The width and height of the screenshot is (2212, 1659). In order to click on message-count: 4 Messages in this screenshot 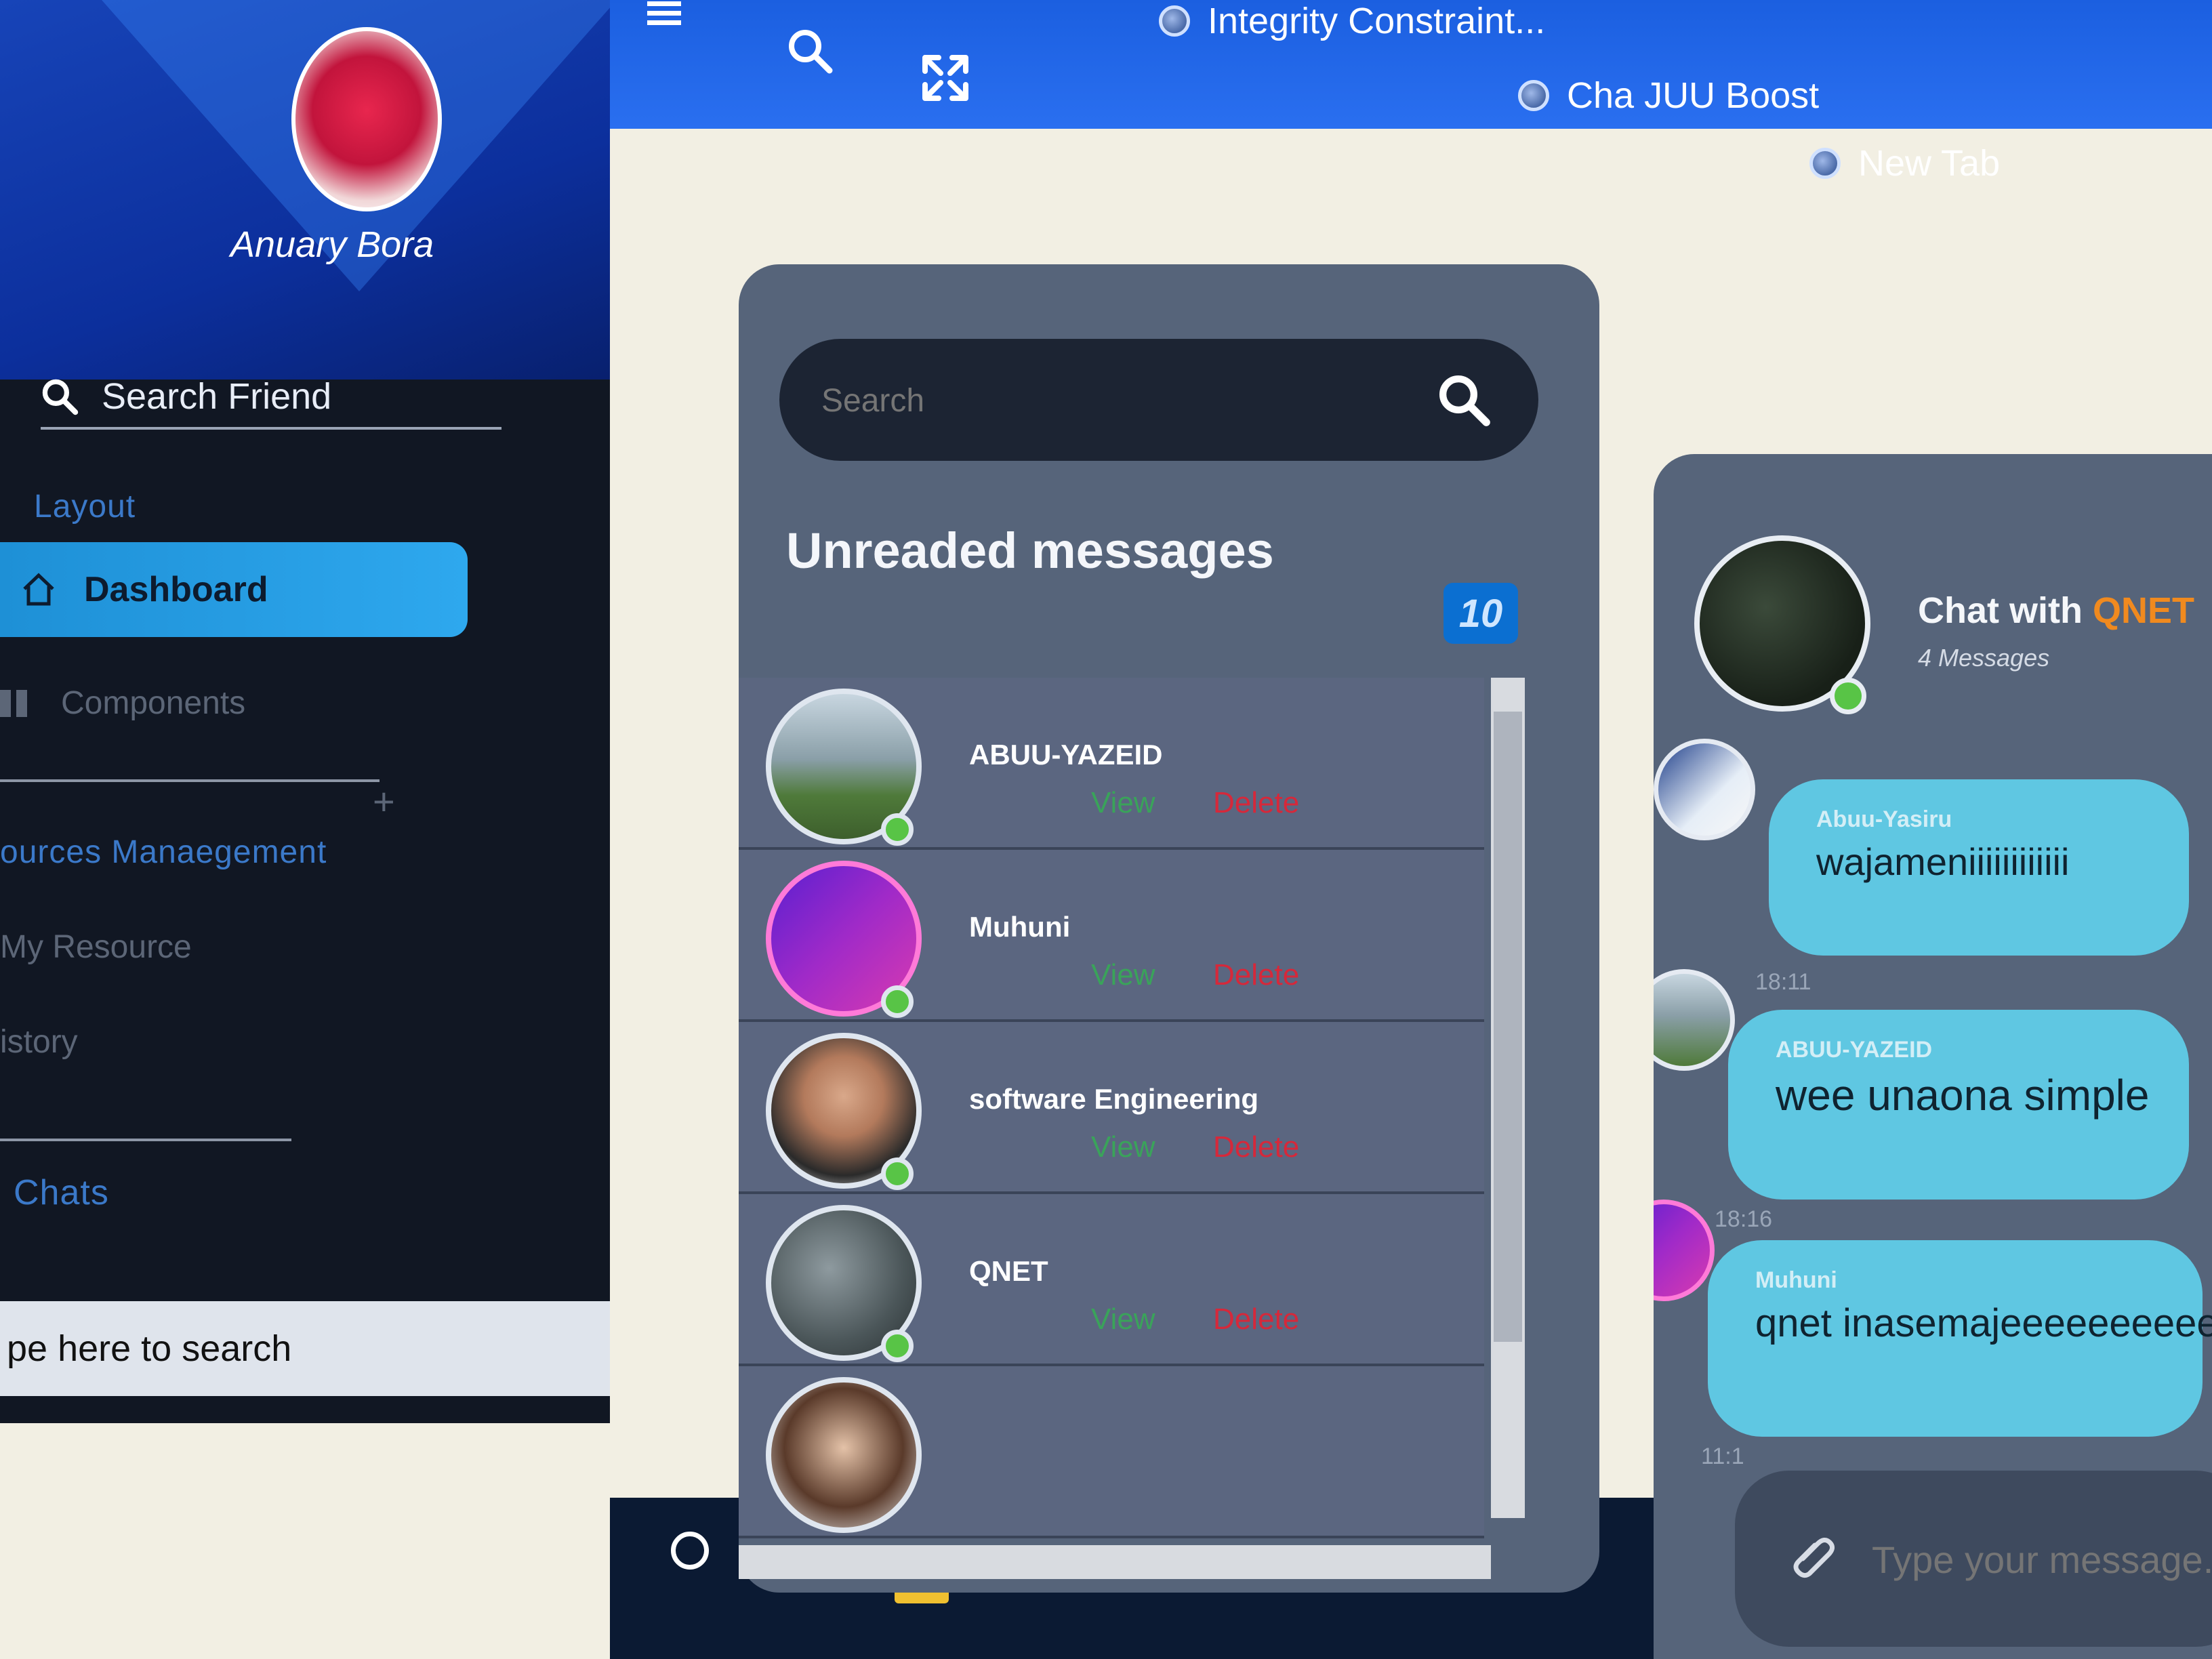, I will do `click(1984, 658)`.